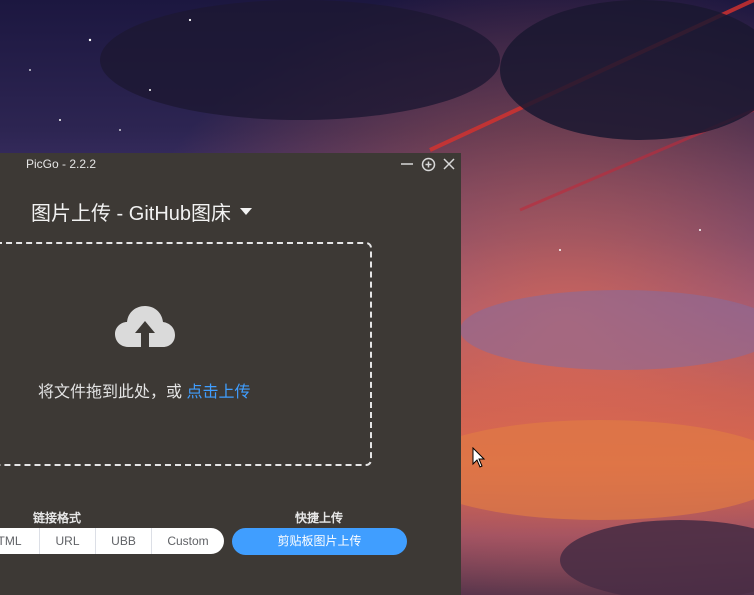  What do you see at coordinates (20, 541) in the screenshot?
I see `format-html-button: TML` at bounding box center [20, 541].